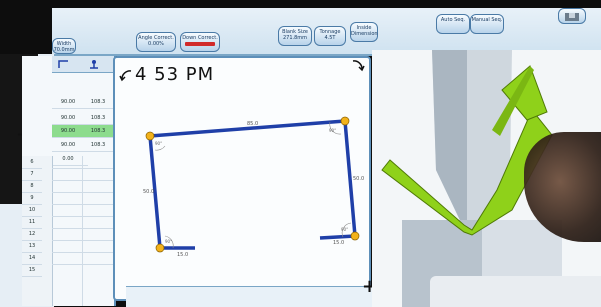 This screenshot has width=601, height=307. Describe the element at coordinates (64, 50) in the screenshot. I see `width-value: 70.0mm` at that location.